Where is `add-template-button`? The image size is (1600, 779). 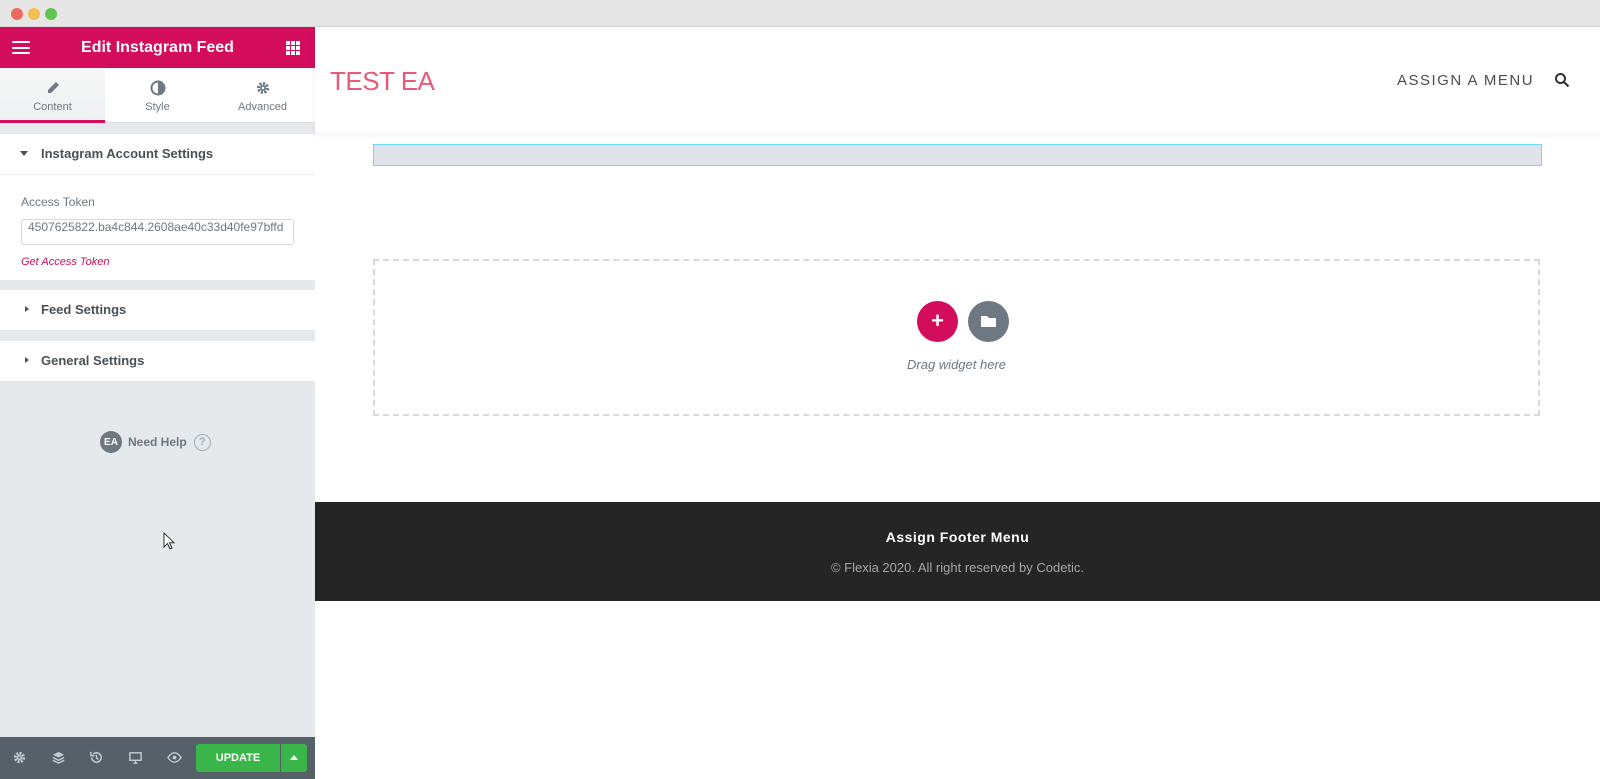 add-template-button is located at coordinates (988, 321).